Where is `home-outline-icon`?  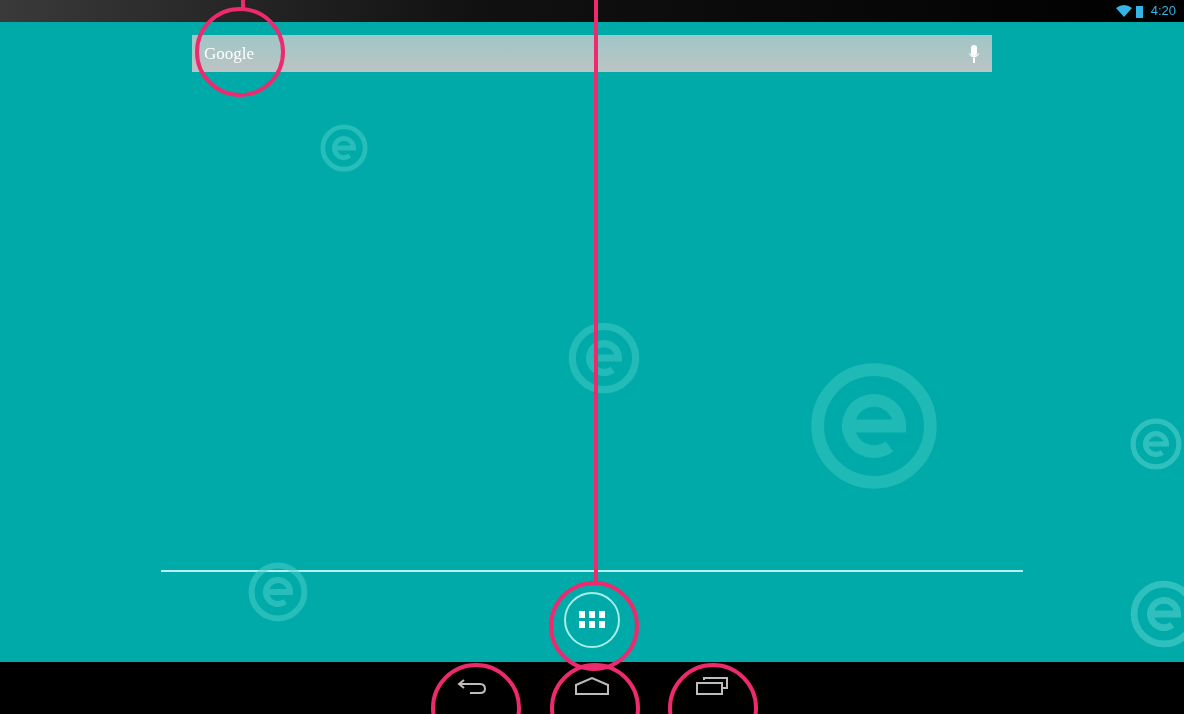 home-outline-icon is located at coordinates (592, 686).